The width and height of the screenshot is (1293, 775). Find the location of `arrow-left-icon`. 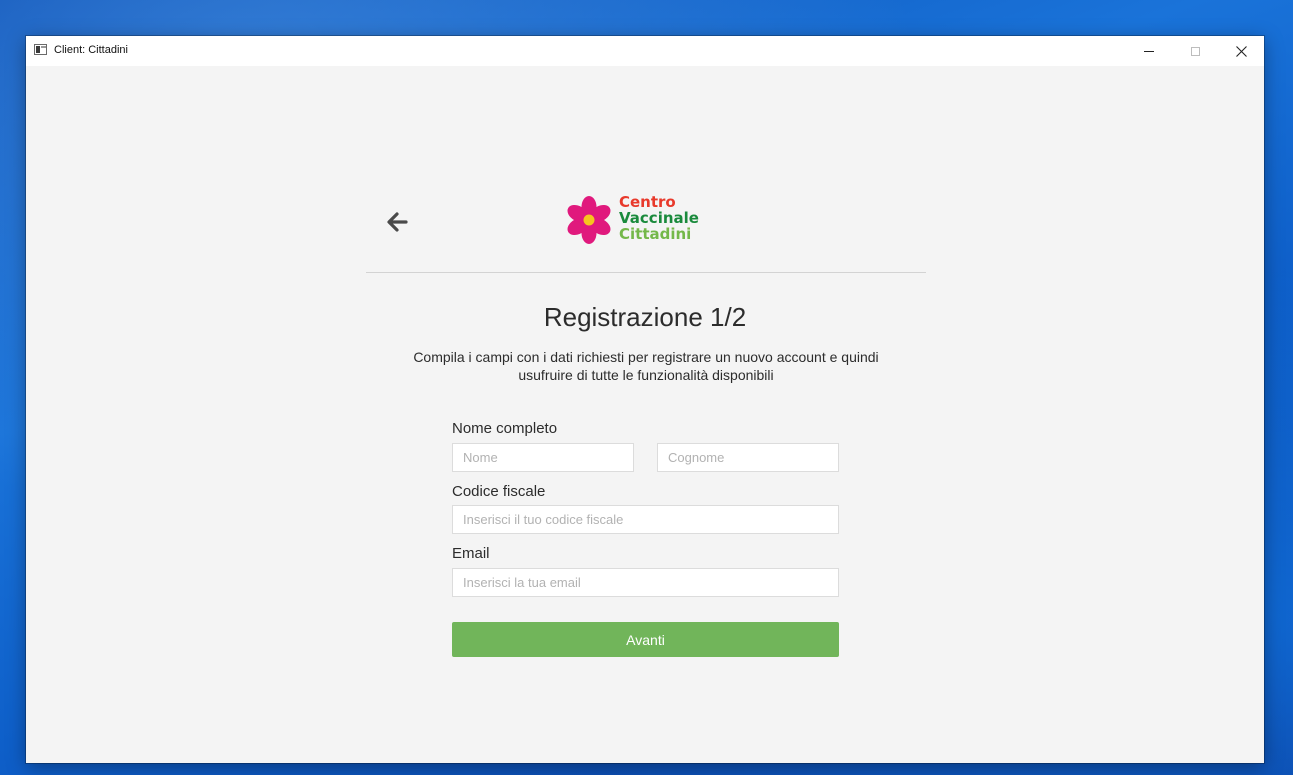

arrow-left-icon is located at coordinates (397, 222).